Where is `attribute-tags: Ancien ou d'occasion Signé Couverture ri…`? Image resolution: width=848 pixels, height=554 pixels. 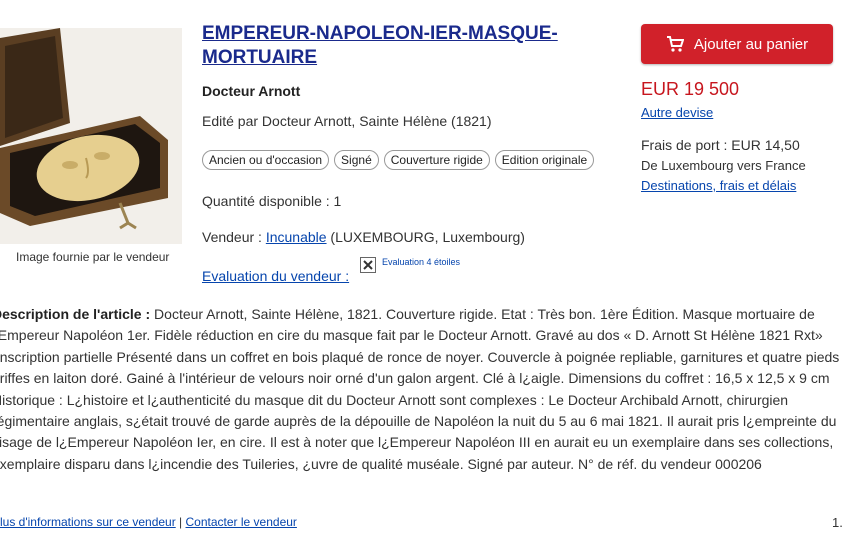
attribute-tags: Ancien ou d'occasion Signé Couverture ri… is located at coordinates (398, 160).